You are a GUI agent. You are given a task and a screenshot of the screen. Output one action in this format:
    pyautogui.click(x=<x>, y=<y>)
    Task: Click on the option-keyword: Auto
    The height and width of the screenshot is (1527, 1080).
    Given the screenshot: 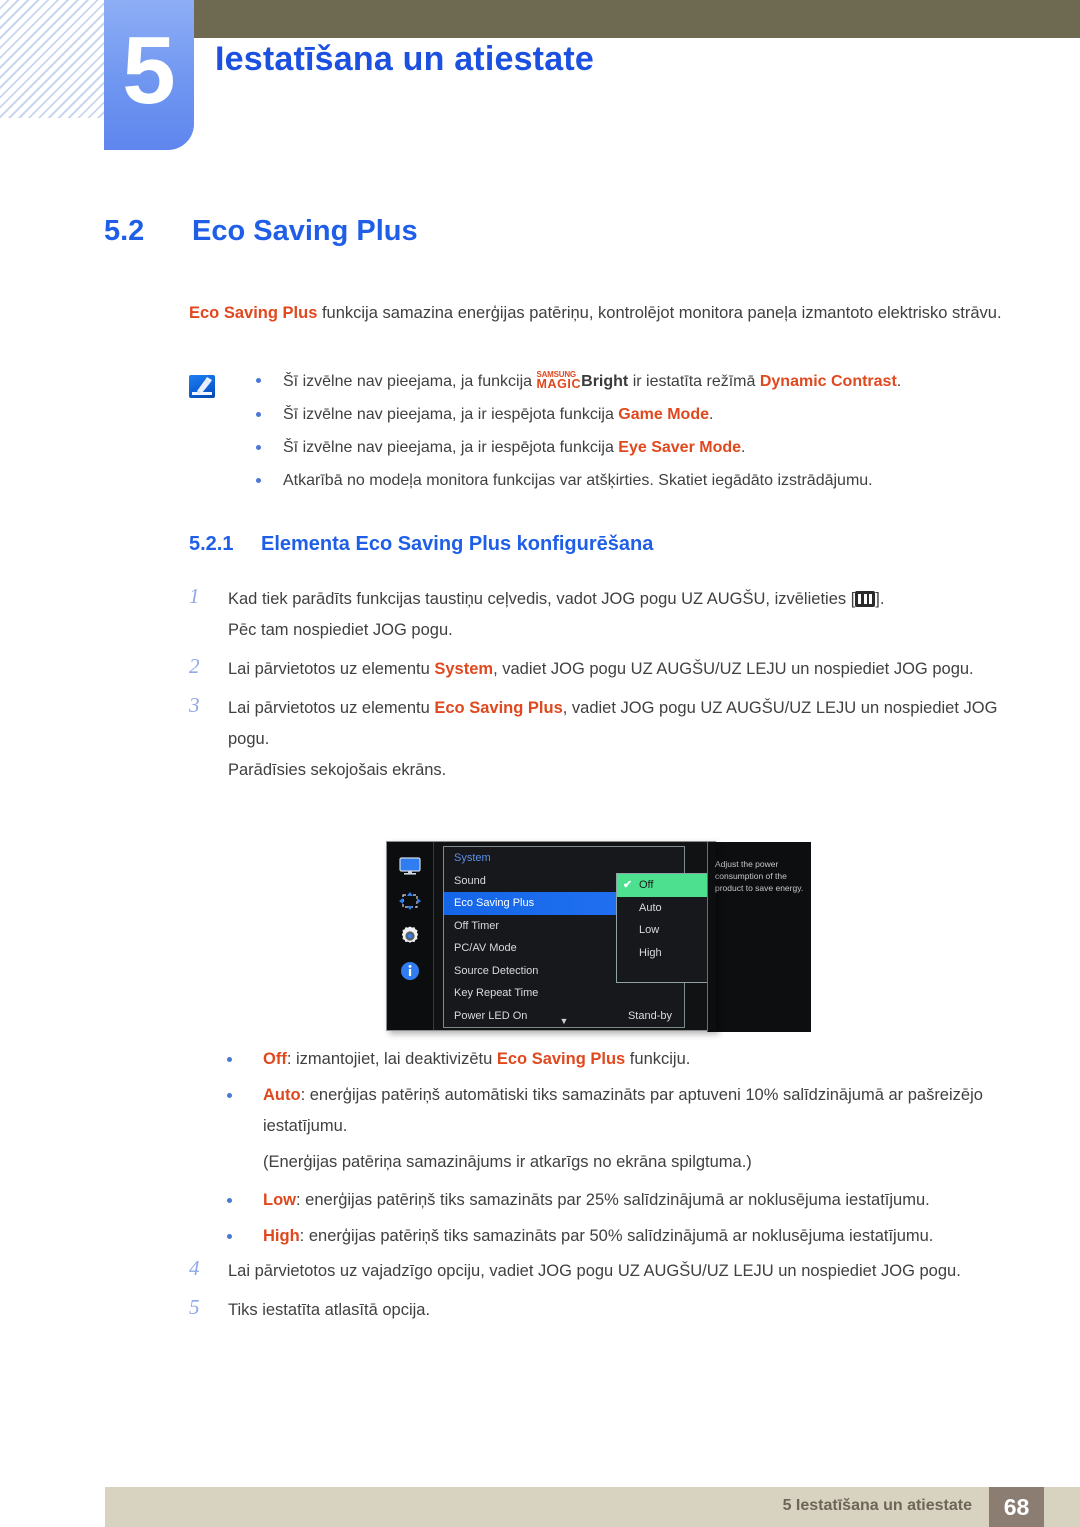 What is the action you would take?
    pyautogui.click(x=282, y=1095)
    